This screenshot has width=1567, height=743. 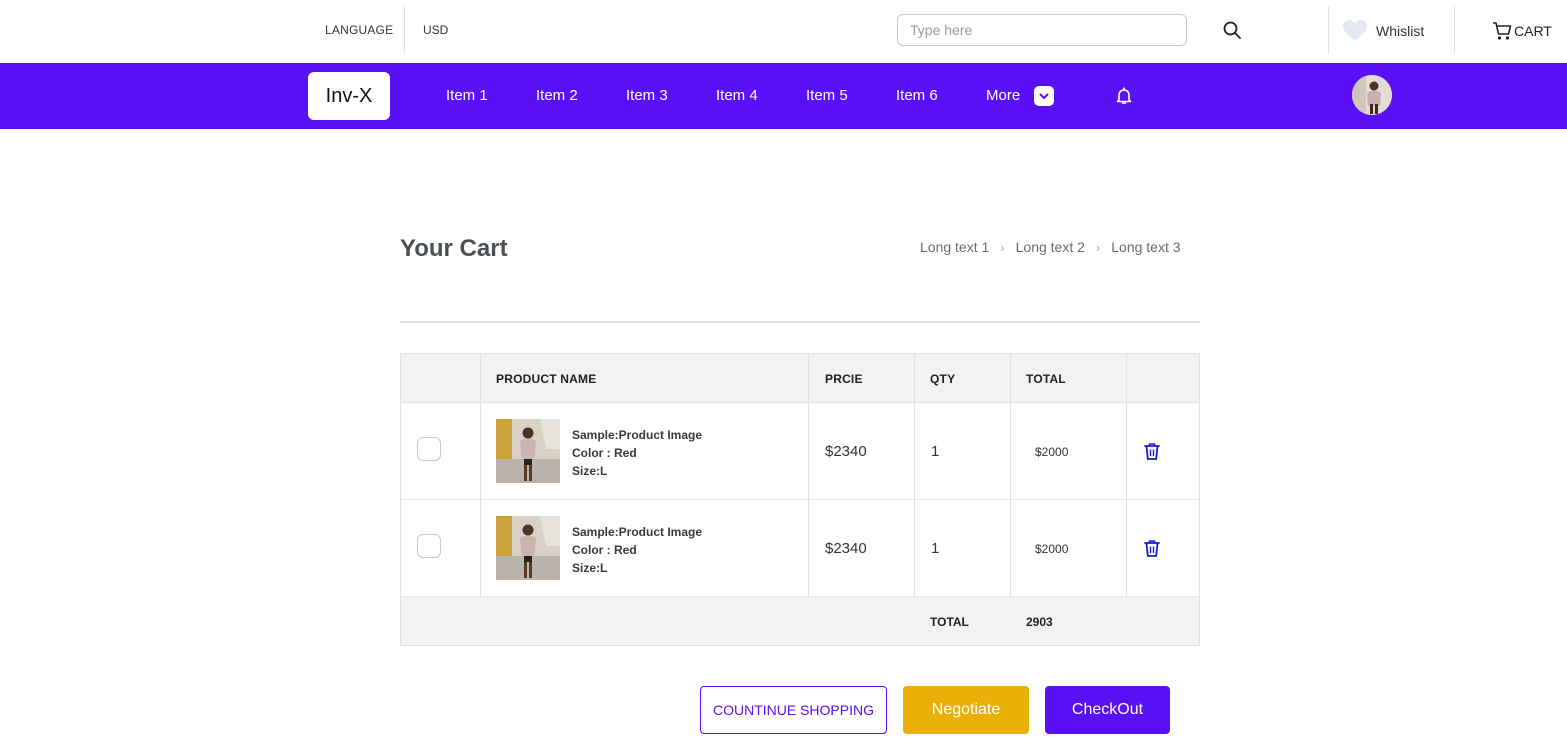 I want to click on wishlist-link: Whislist, so click(x=1383, y=31).